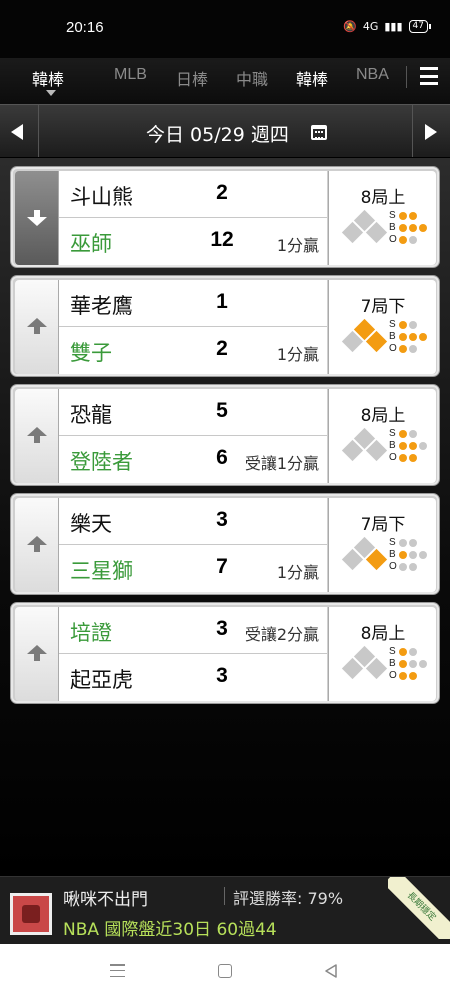 Image resolution: width=450 pixels, height=1000 pixels. Describe the element at coordinates (193, 412) in the screenshot. I see `away-team-row: 恐龍 5` at that location.